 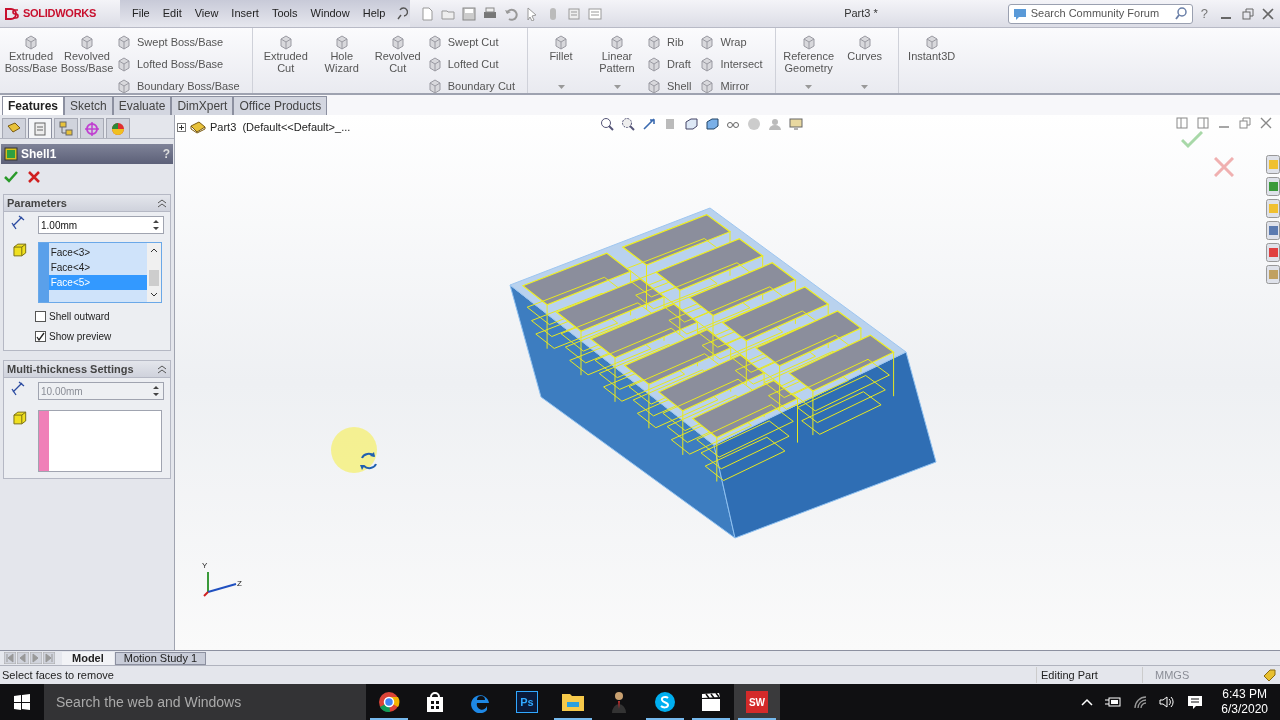 I want to click on undo-icon, so click(x=511, y=13).